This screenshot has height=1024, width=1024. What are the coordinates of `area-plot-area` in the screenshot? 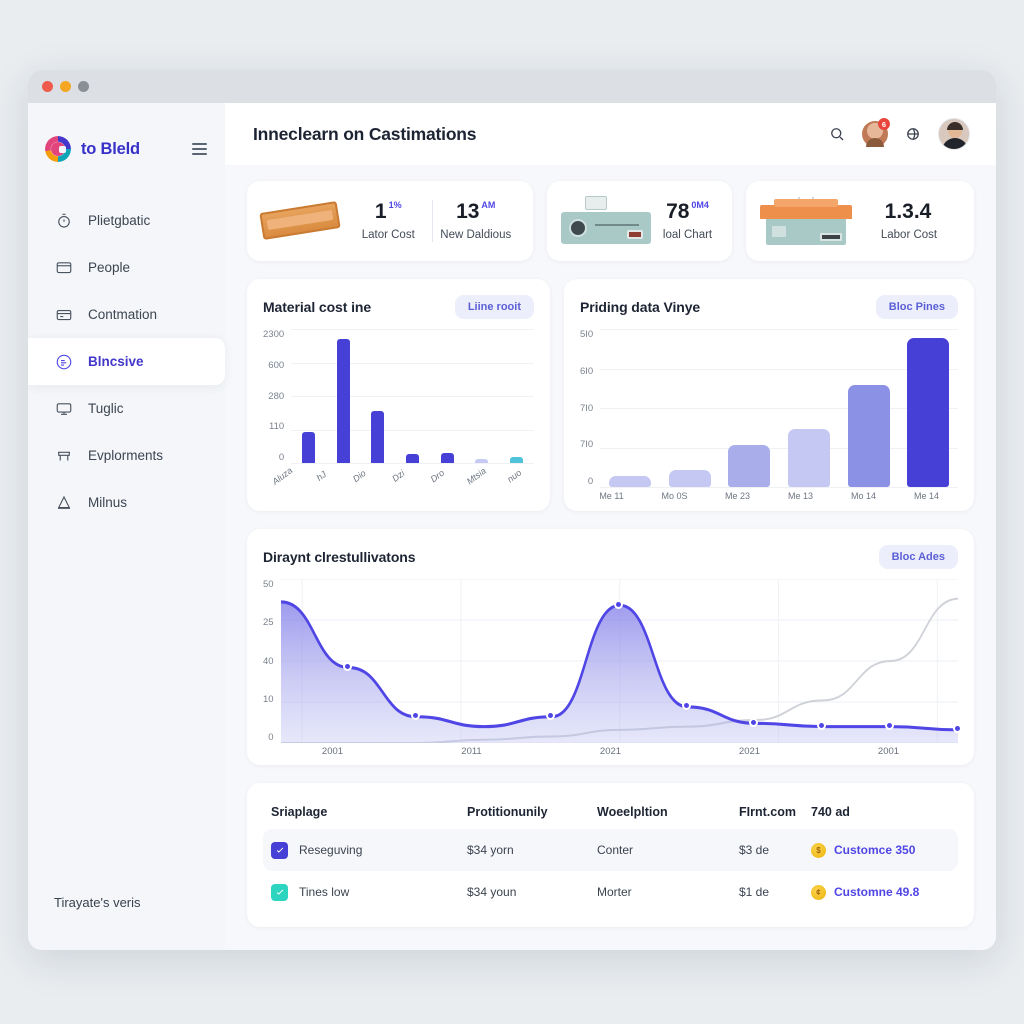 It's located at (621, 661).